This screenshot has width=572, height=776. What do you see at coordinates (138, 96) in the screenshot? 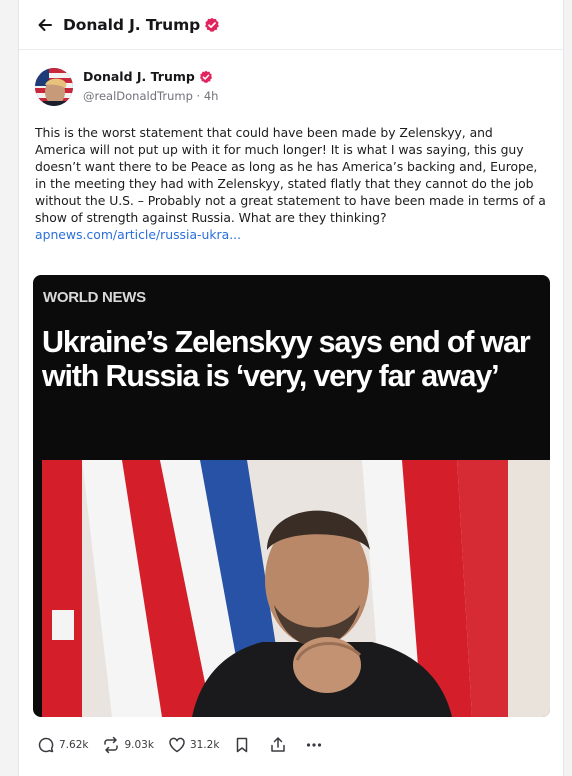
I see `author-handle: @realDonaldTrump` at bounding box center [138, 96].